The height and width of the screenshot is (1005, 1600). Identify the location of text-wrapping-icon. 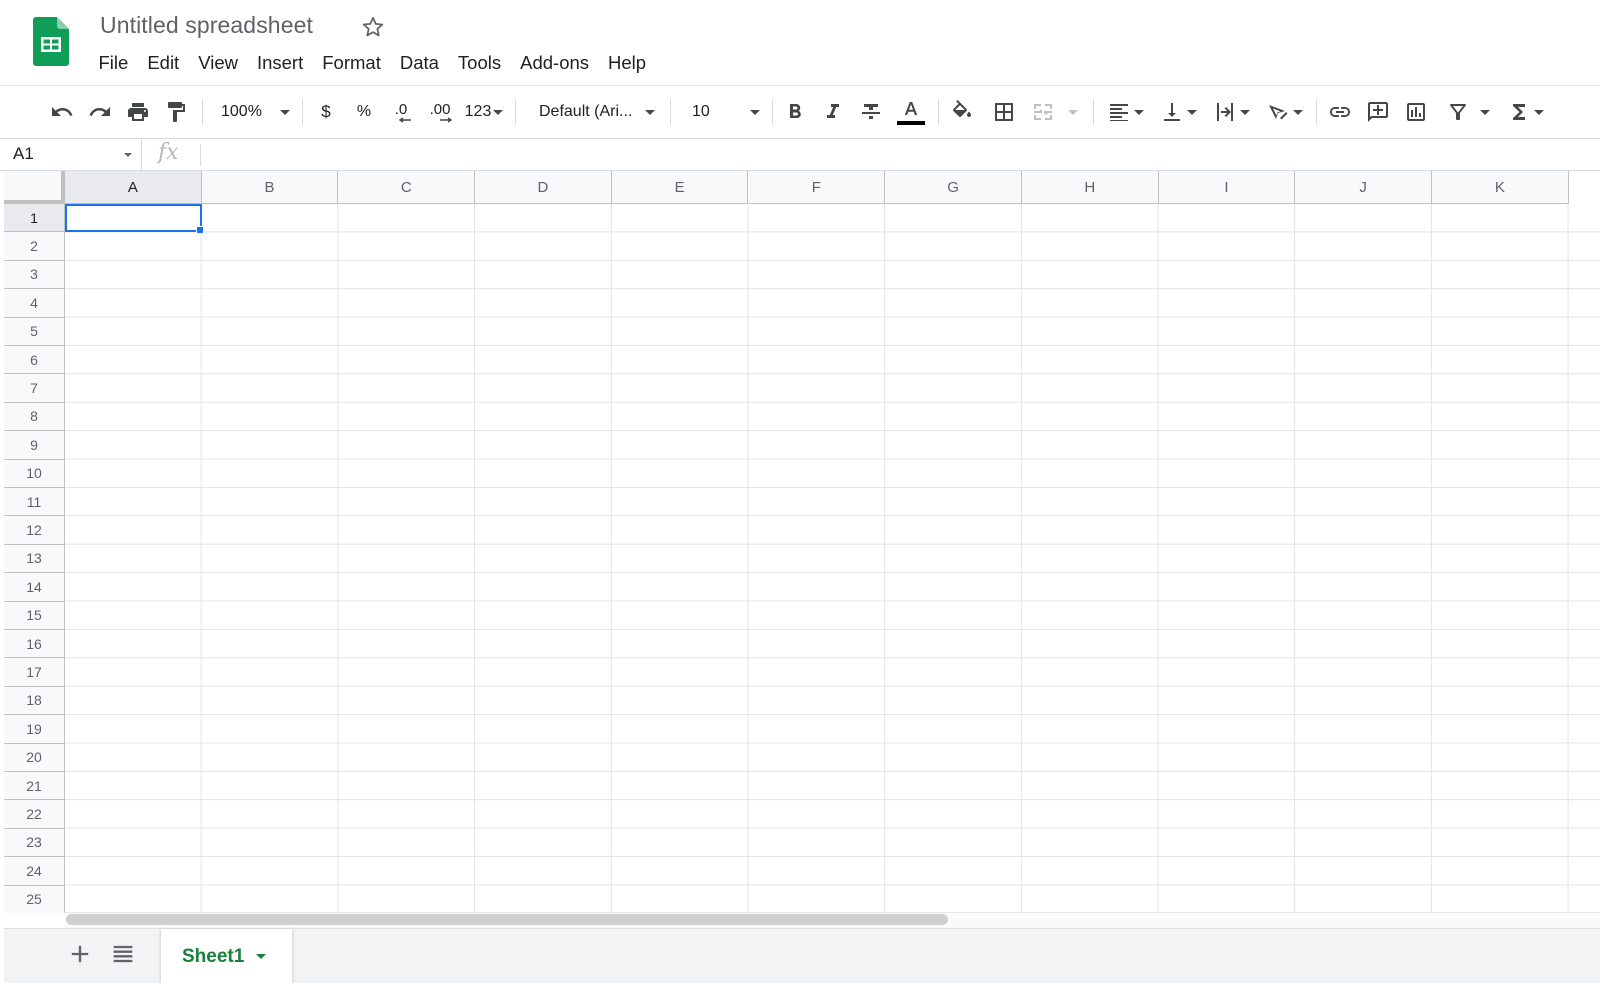
(1231, 112).